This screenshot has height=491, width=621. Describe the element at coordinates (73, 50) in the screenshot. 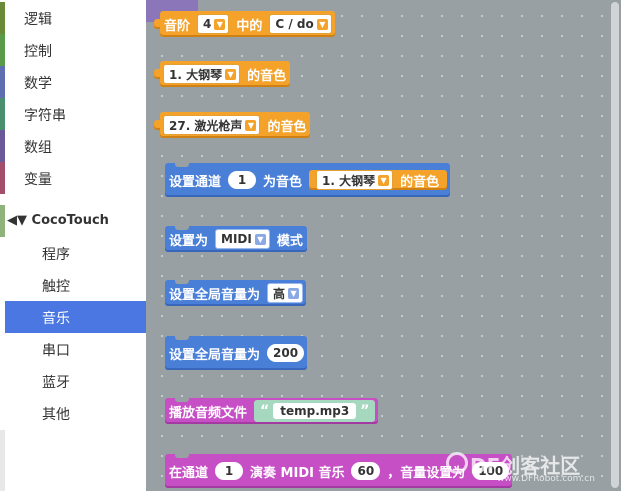

I see `category-control: 控制` at that location.